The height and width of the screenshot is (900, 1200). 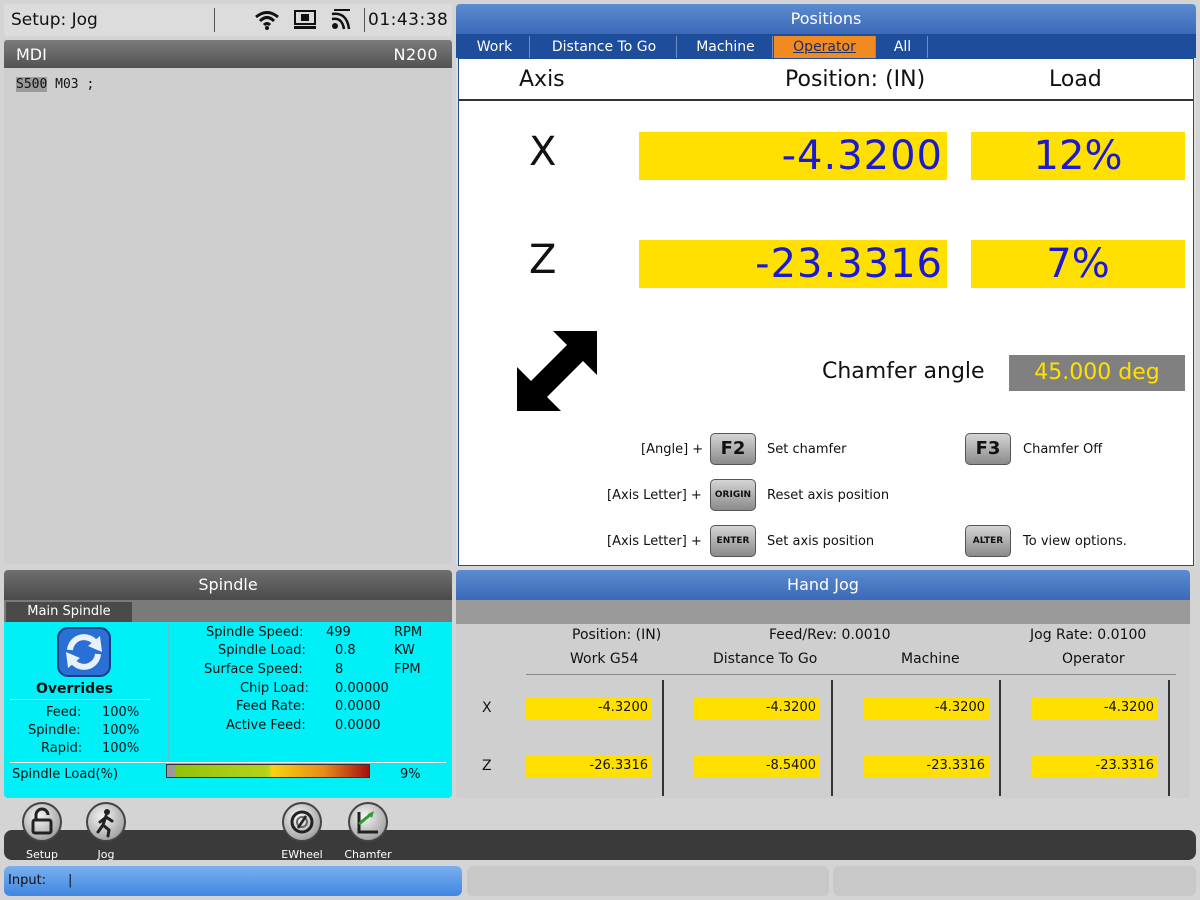 What do you see at coordinates (1093, 659) in the screenshot?
I see `hj-col-operator: Operator` at bounding box center [1093, 659].